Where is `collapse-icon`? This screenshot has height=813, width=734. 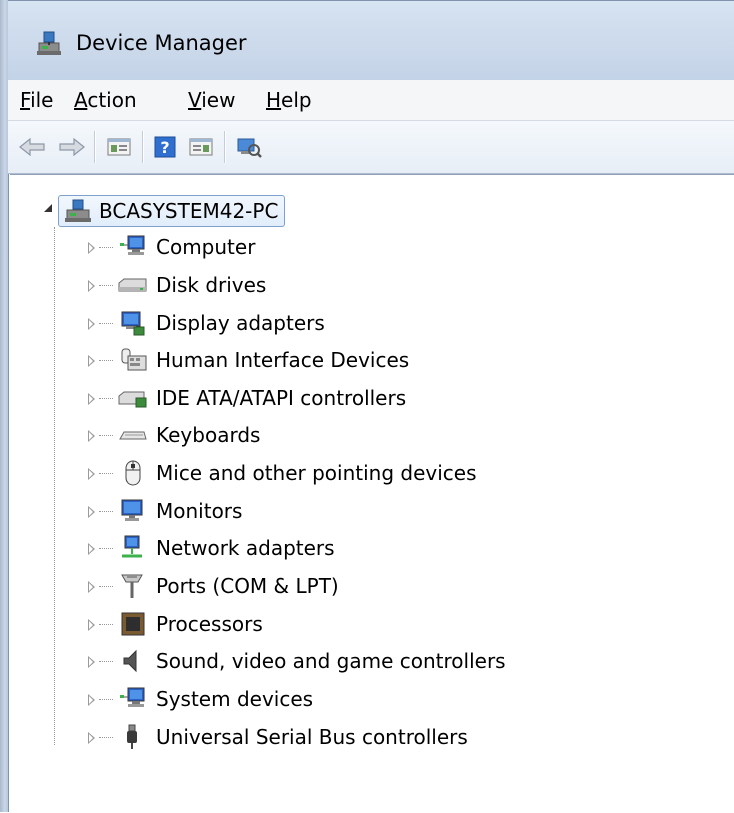
collapse-icon is located at coordinates (48, 208).